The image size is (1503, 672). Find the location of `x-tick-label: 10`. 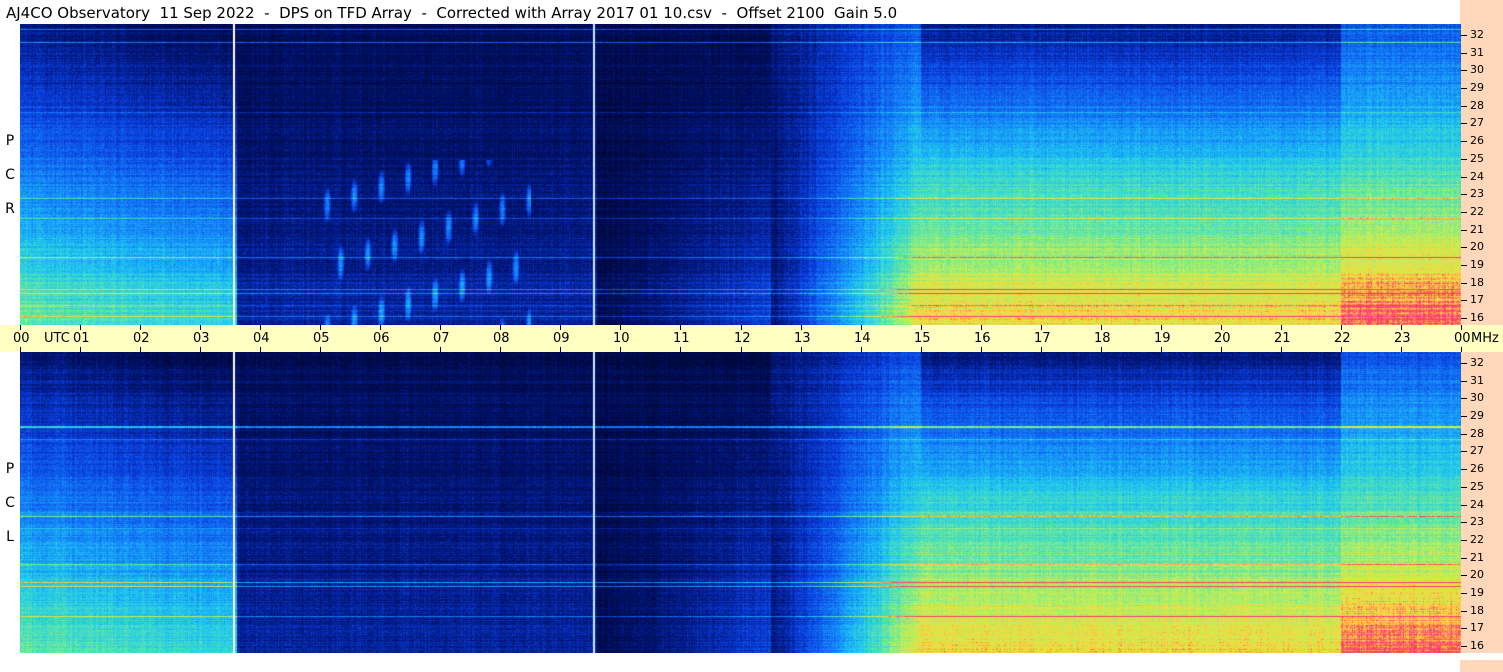

x-tick-label: 10 is located at coordinates (621, 338).